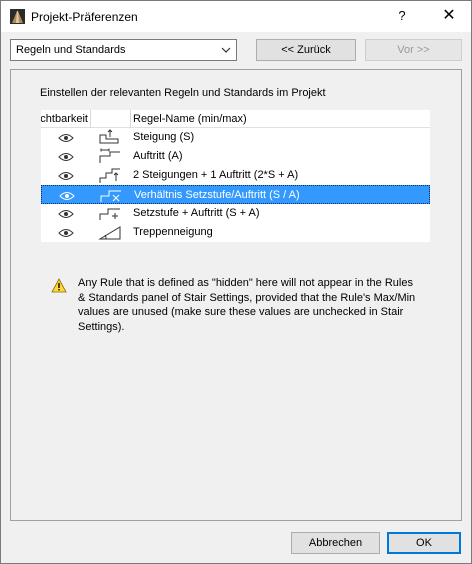  Describe the element at coordinates (84, 17) in the screenshot. I see `window-title: Projekt-Präferenzen` at that location.